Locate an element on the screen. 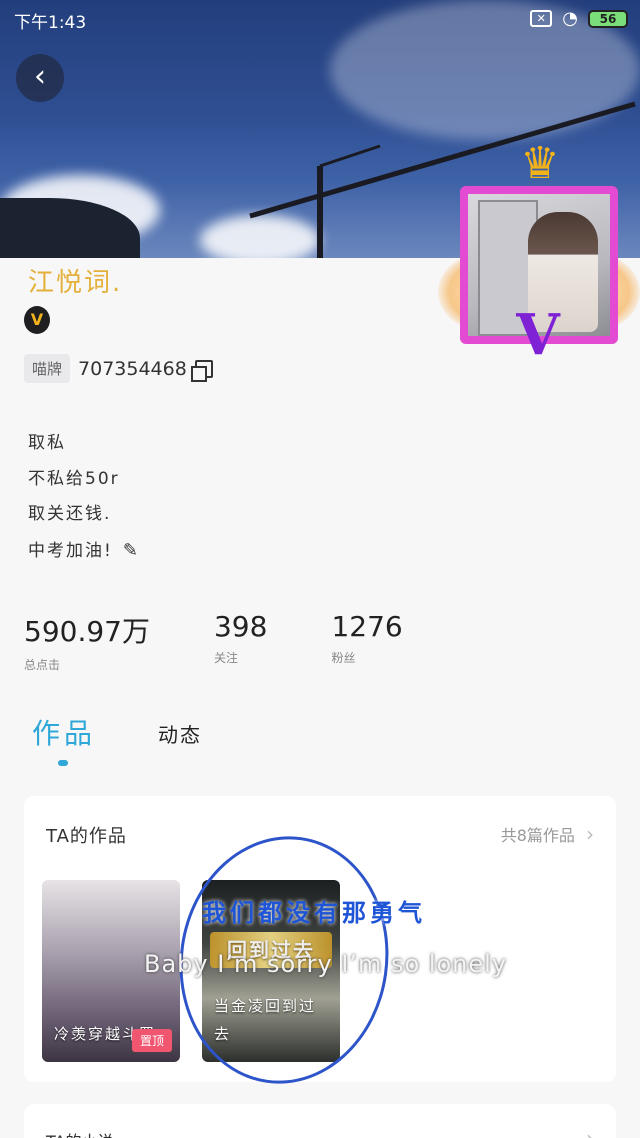 Image resolution: width=640 pixels, height=1138 pixels. bio-line: 取私 is located at coordinates (47, 443).